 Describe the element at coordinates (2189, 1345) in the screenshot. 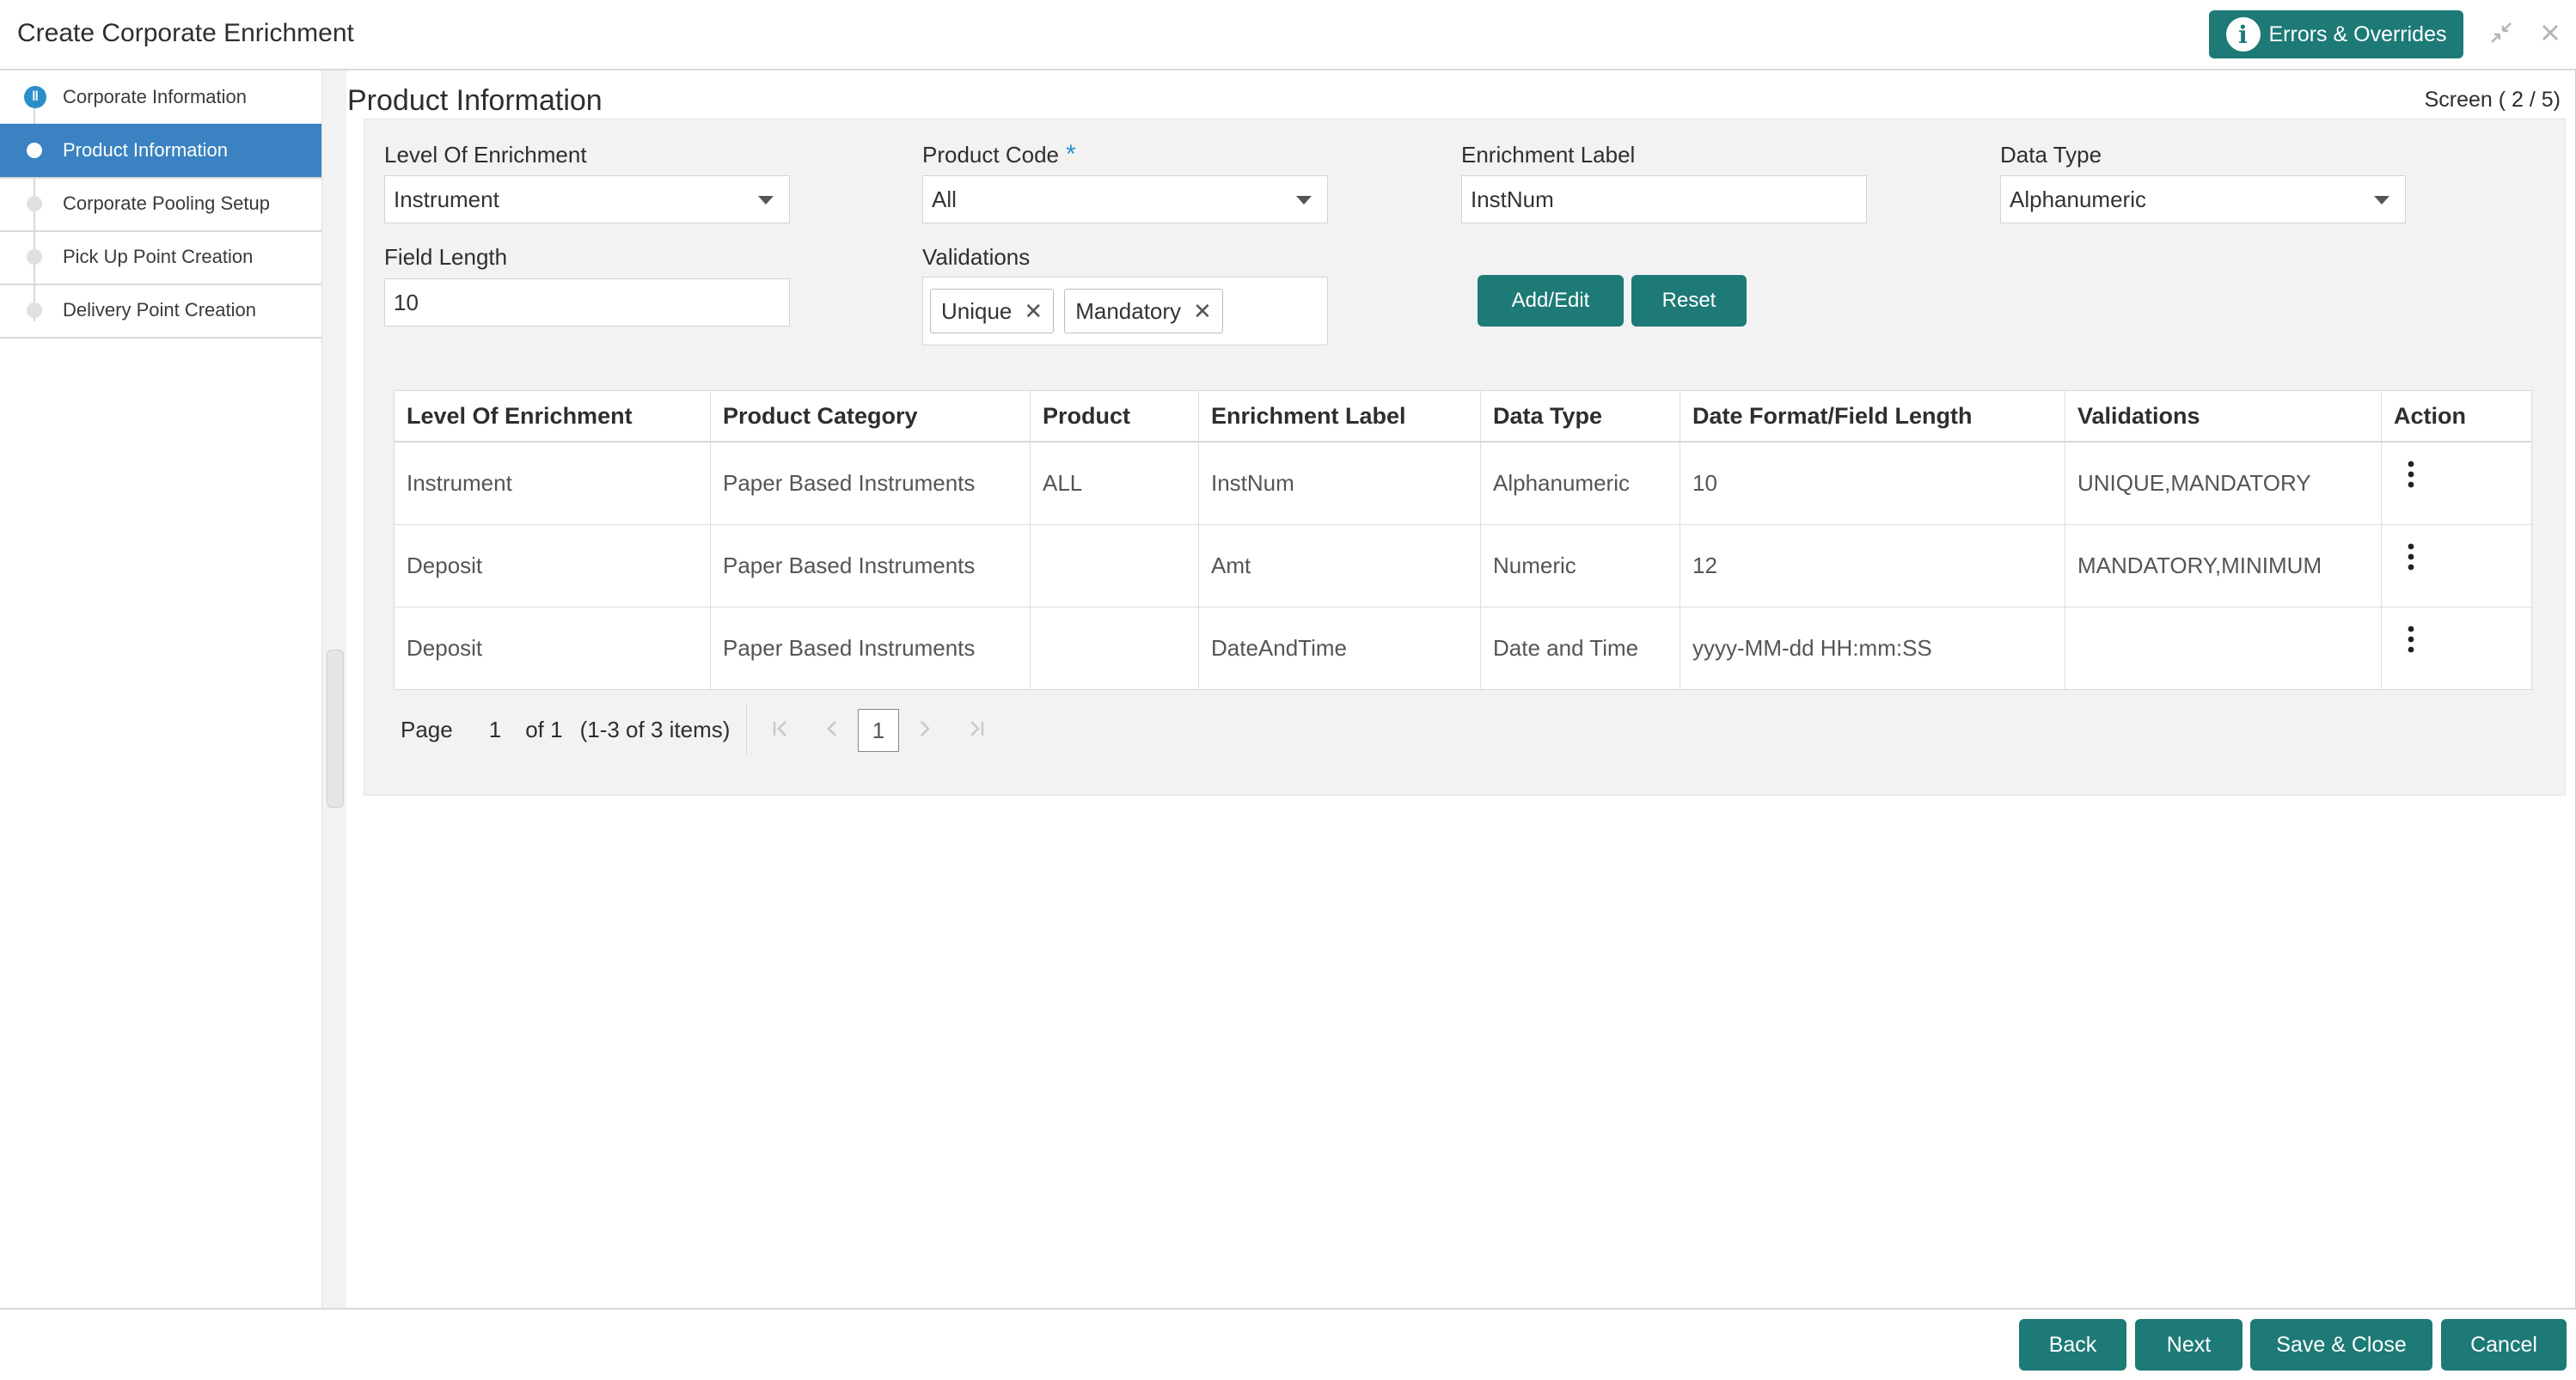

I see `next-button: Next` at that location.